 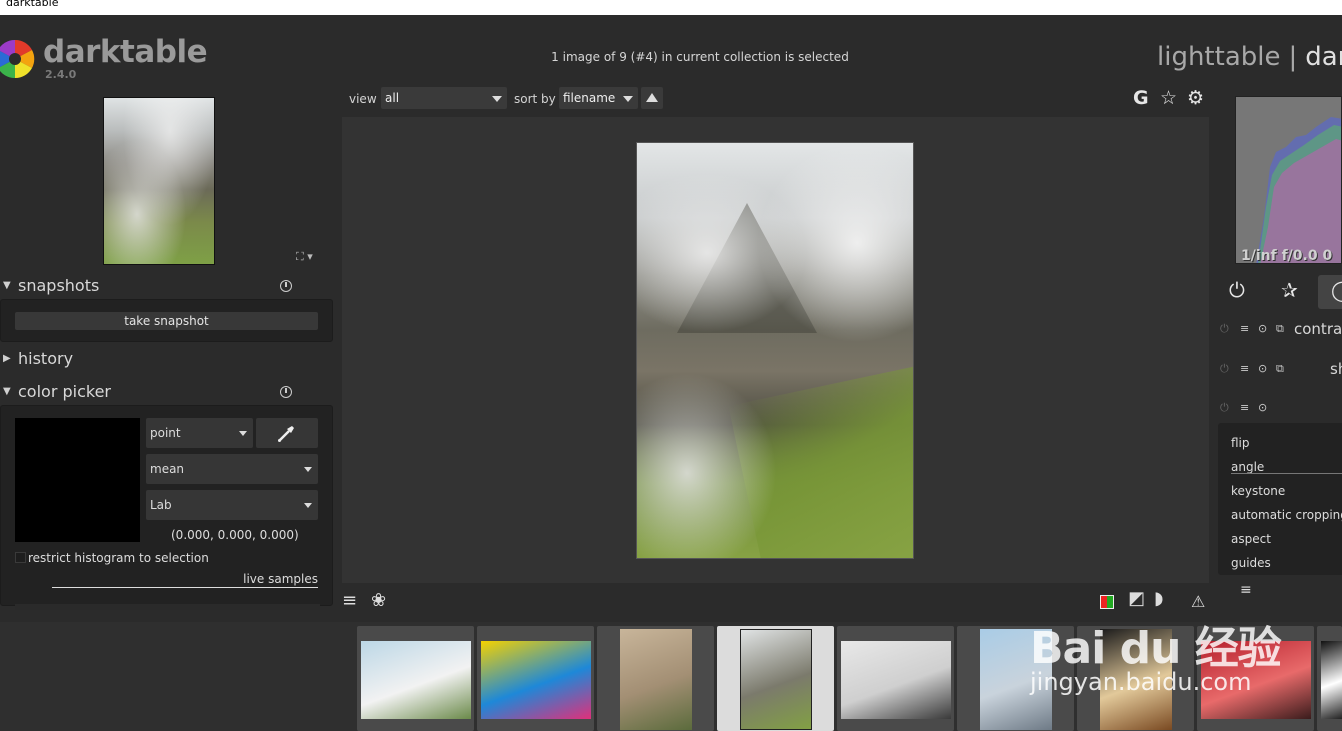 What do you see at coordinates (17, 59) in the screenshot?
I see `darktable-logo-icon` at bounding box center [17, 59].